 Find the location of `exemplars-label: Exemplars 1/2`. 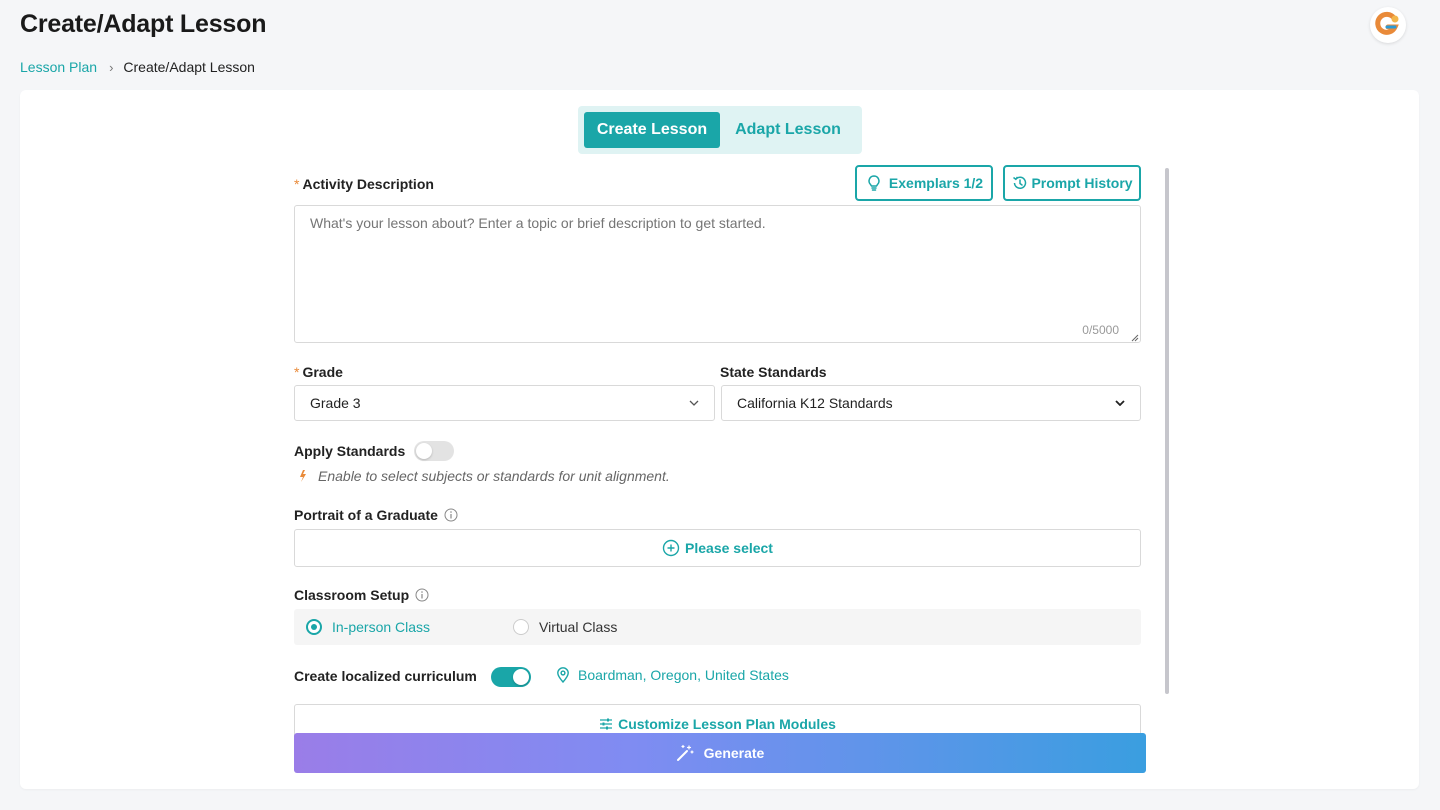

exemplars-label: Exemplars 1/2 is located at coordinates (936, 183).